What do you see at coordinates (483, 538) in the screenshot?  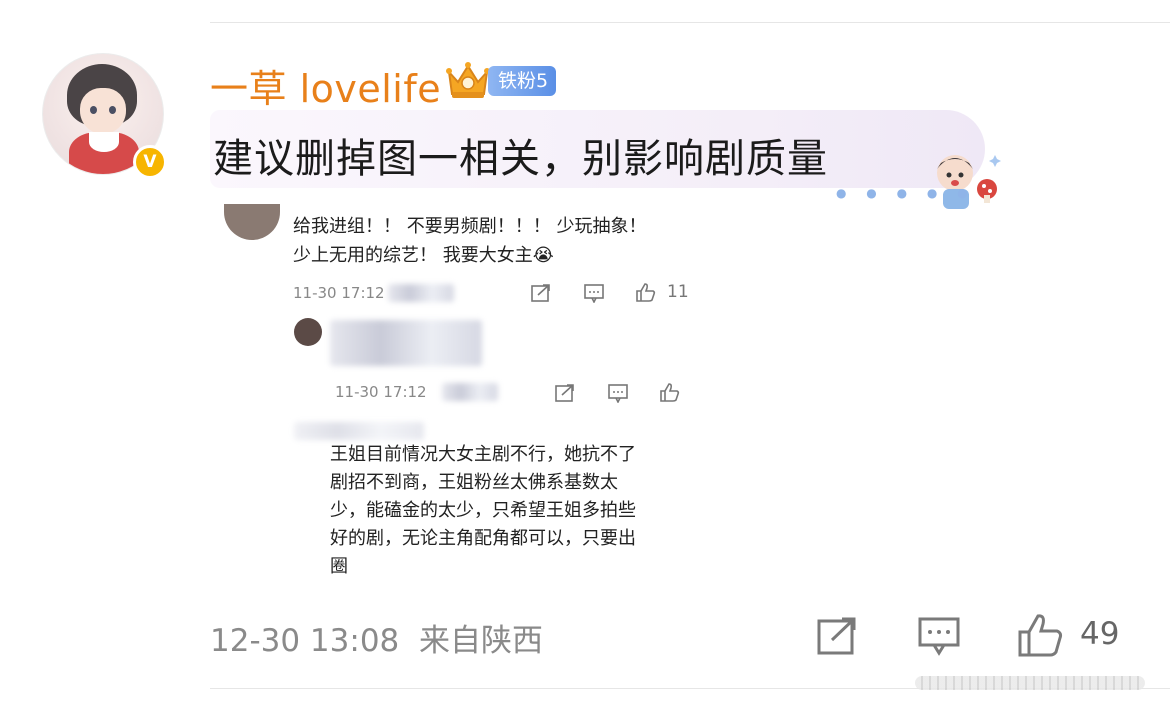 I see `reply3-line4: 好的剧，无论主角配角都可以，只要出` at bounding box center [483, 538].